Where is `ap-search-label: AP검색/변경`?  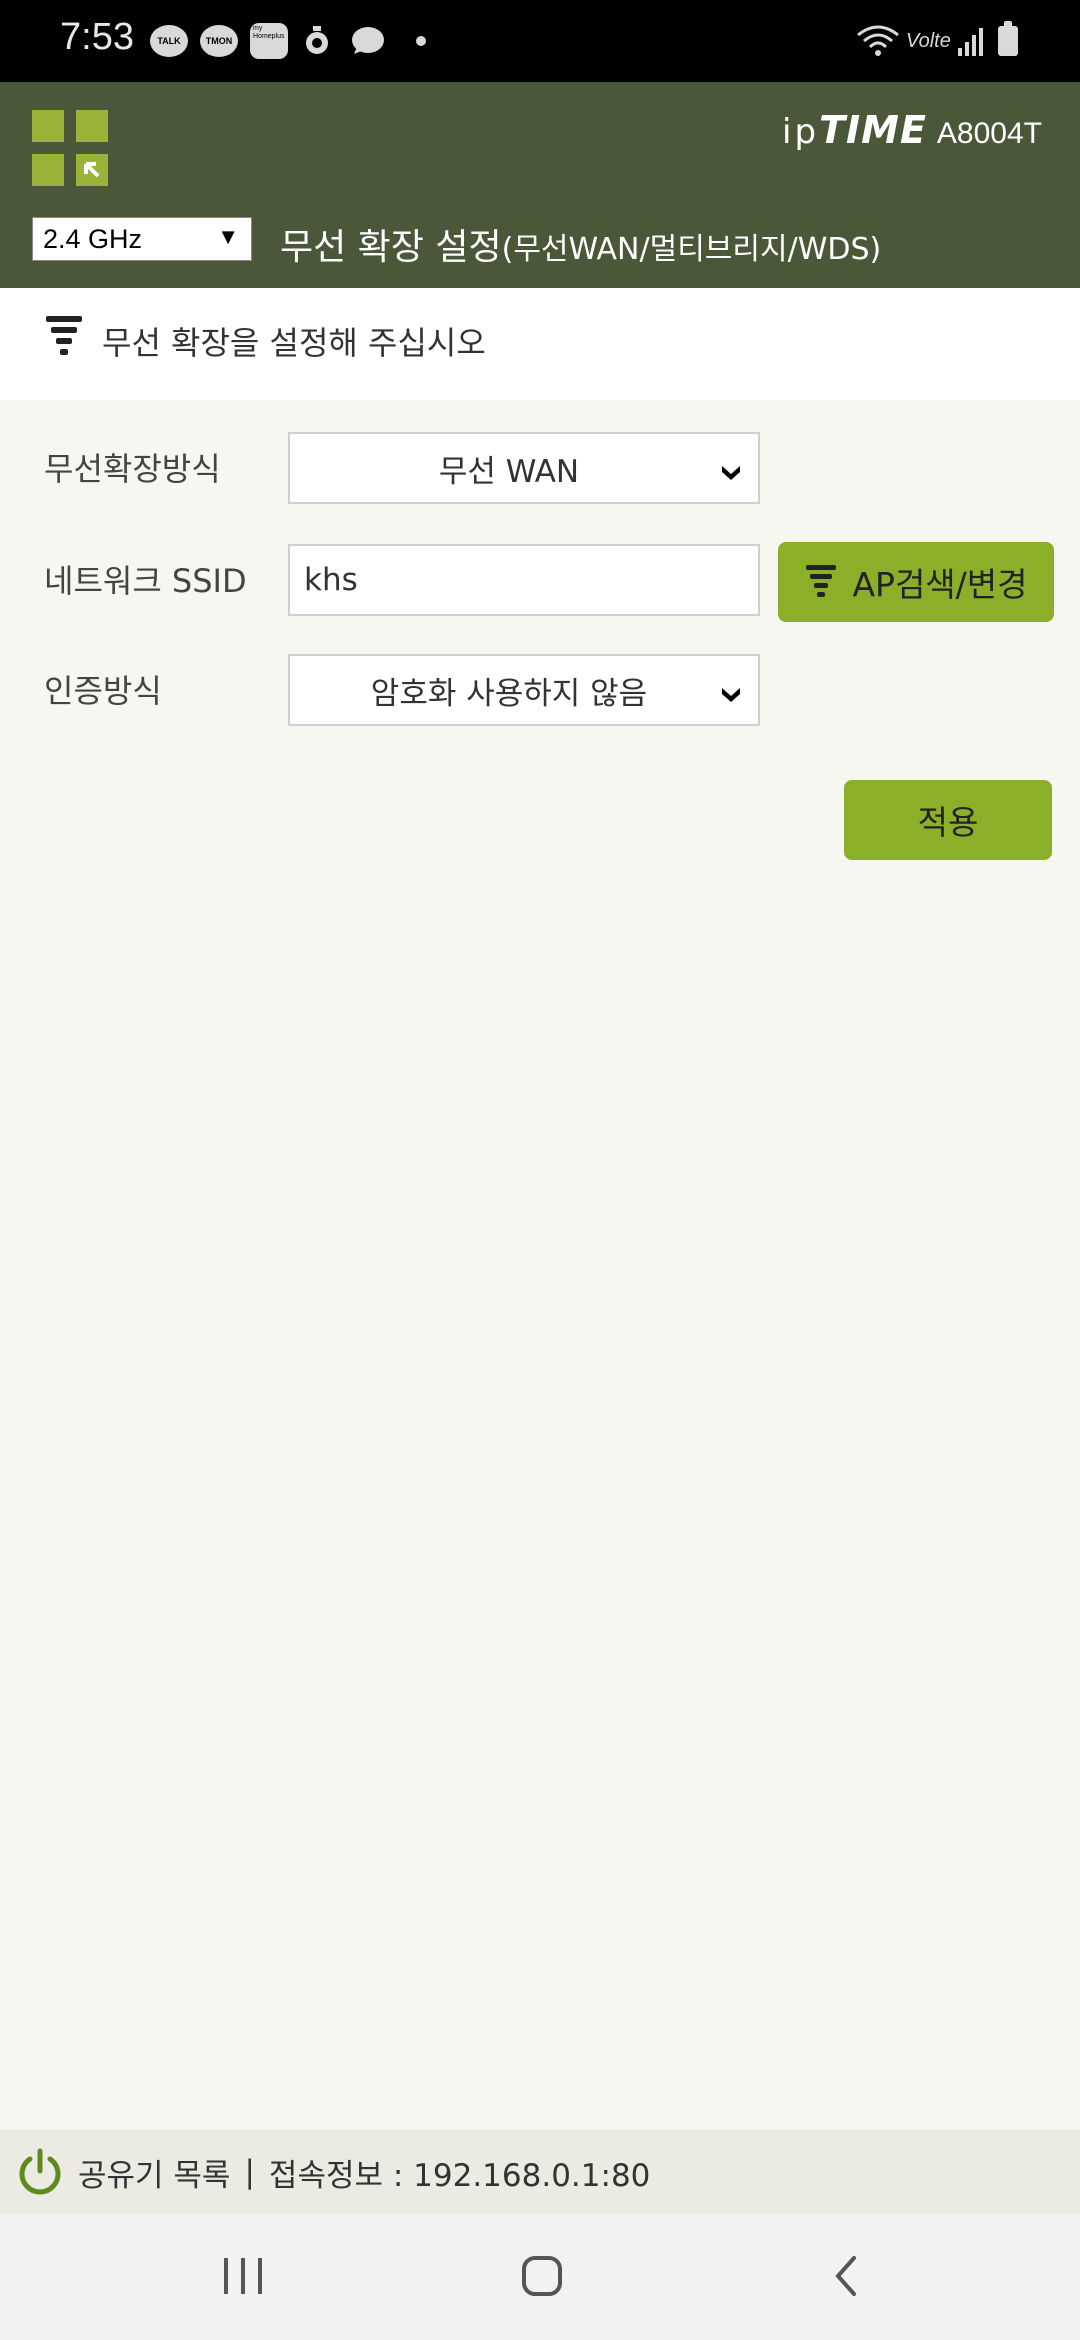
ap-search-label: AP검색/변경 is located at coordinates (940, 584).